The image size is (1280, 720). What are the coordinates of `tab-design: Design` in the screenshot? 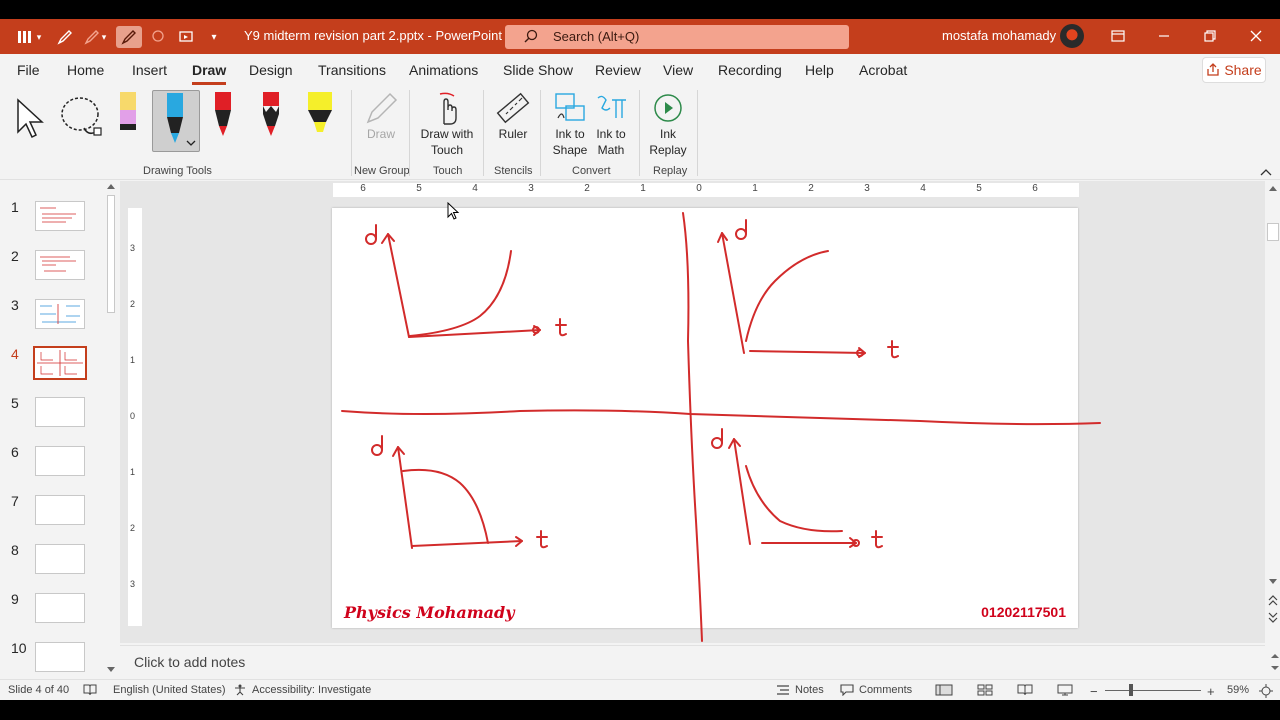 It's located at (271, 70).